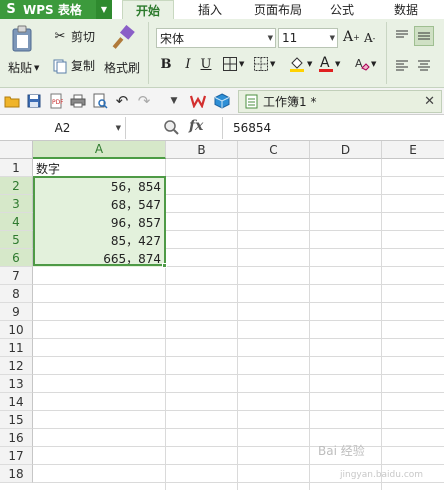 Image resolution: width=444 pixels, height=490 pixels. I want to click on row-header: 5, so click(16, 240).